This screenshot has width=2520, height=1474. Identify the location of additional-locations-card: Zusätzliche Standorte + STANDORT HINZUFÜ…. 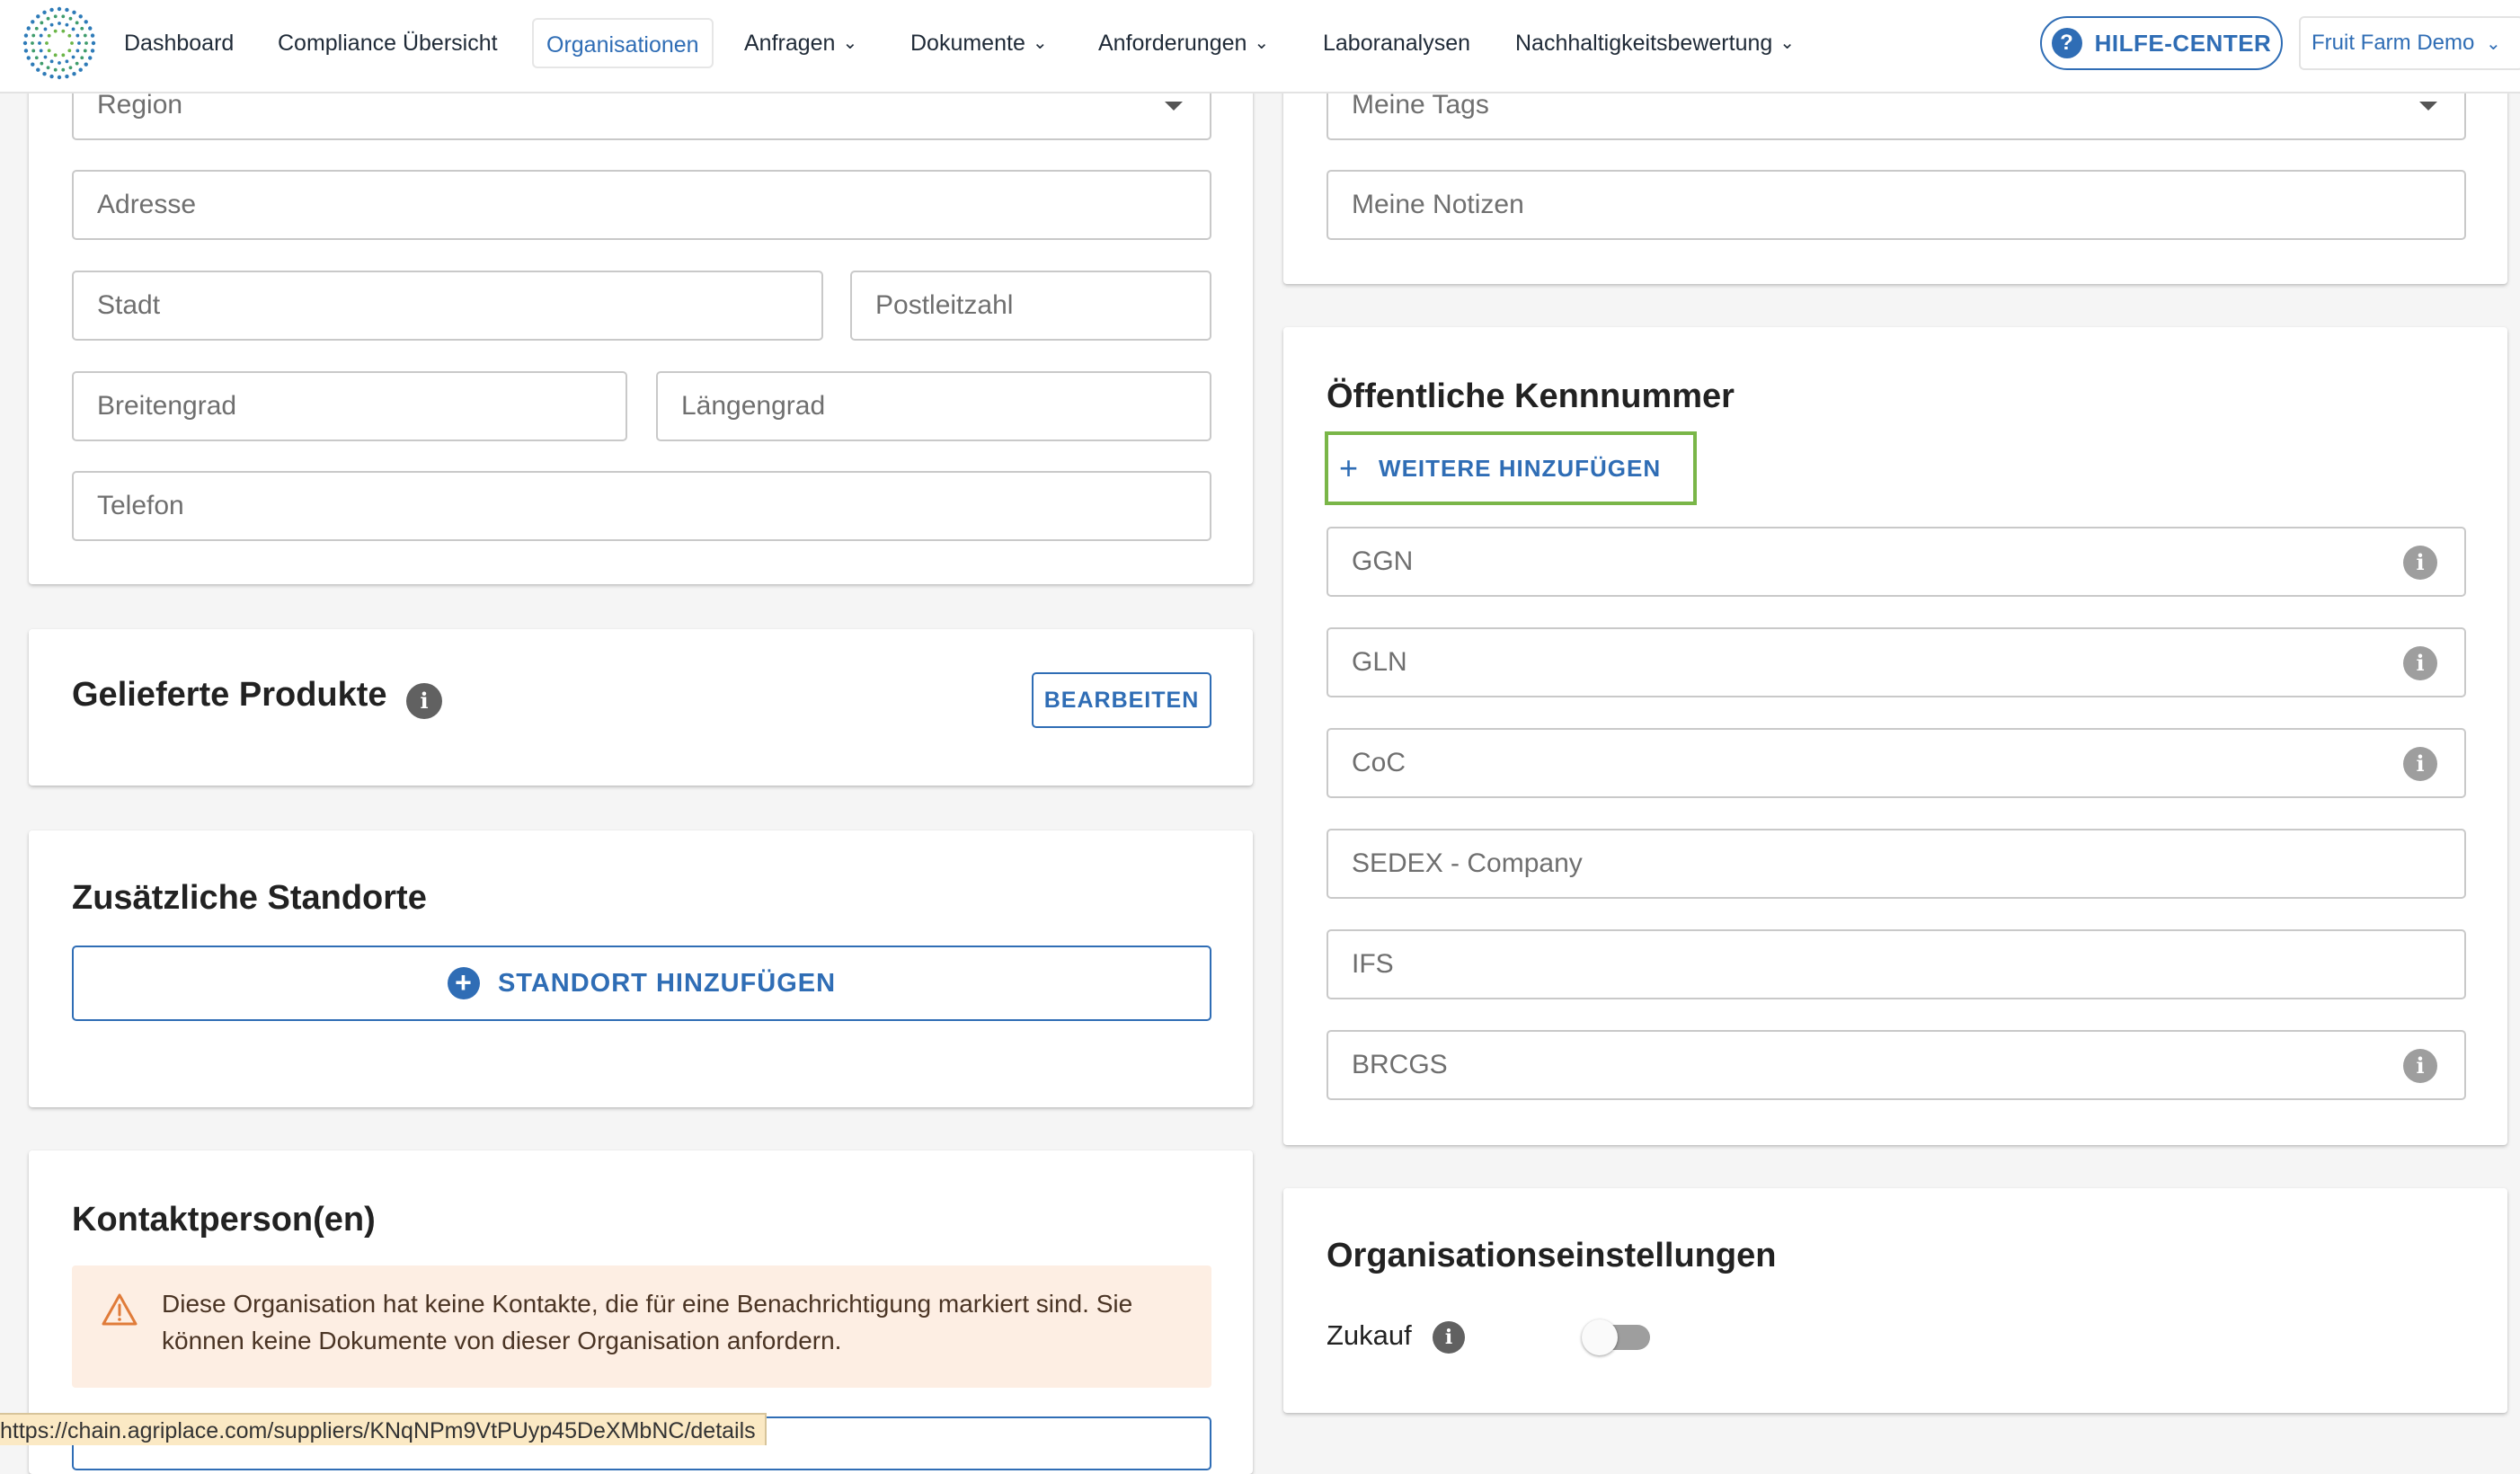
(641, 968).